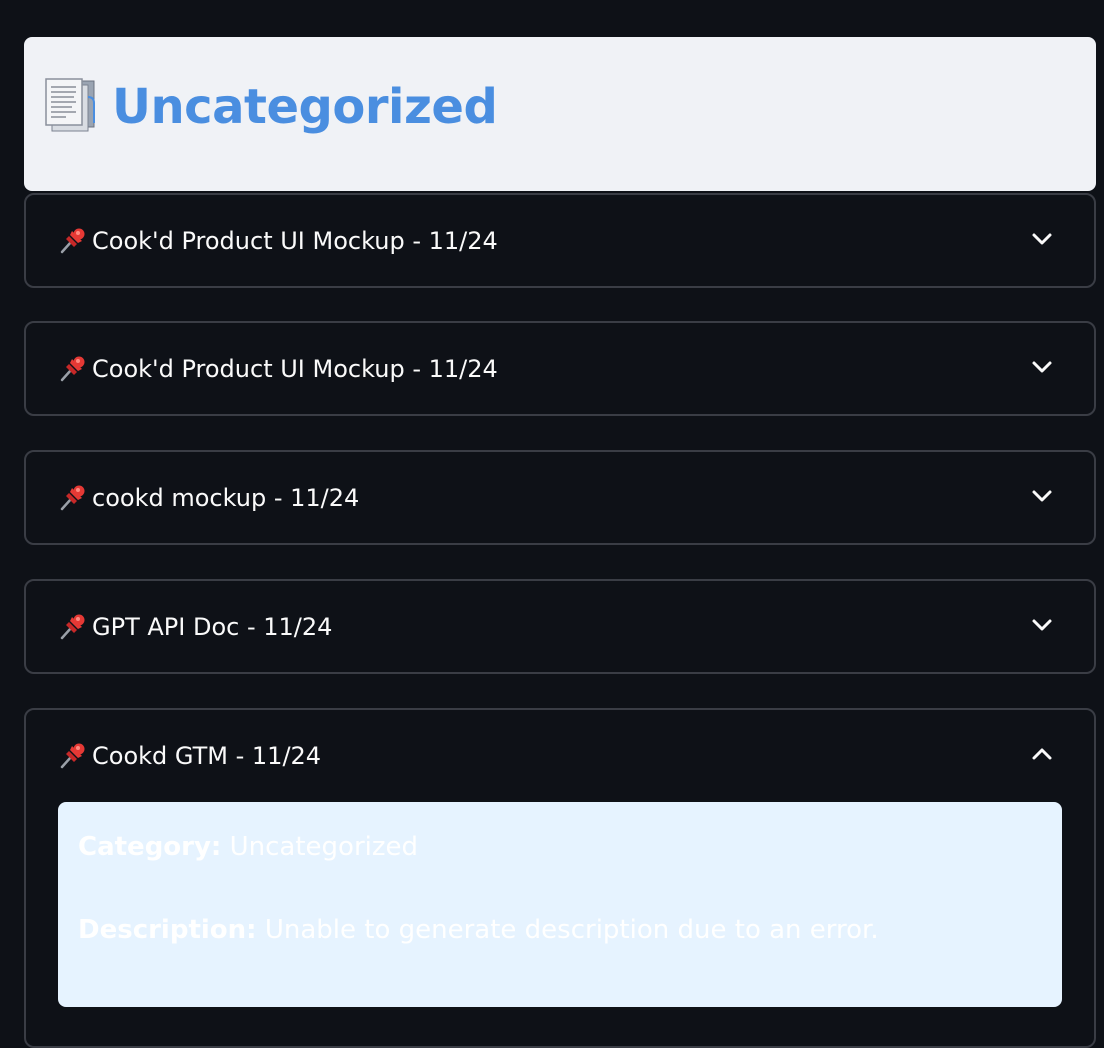 The width and height of the screenshot is (1104, 1048). I want to click on expander-item: GPT API Doc - 11/24, so click(560, 626).